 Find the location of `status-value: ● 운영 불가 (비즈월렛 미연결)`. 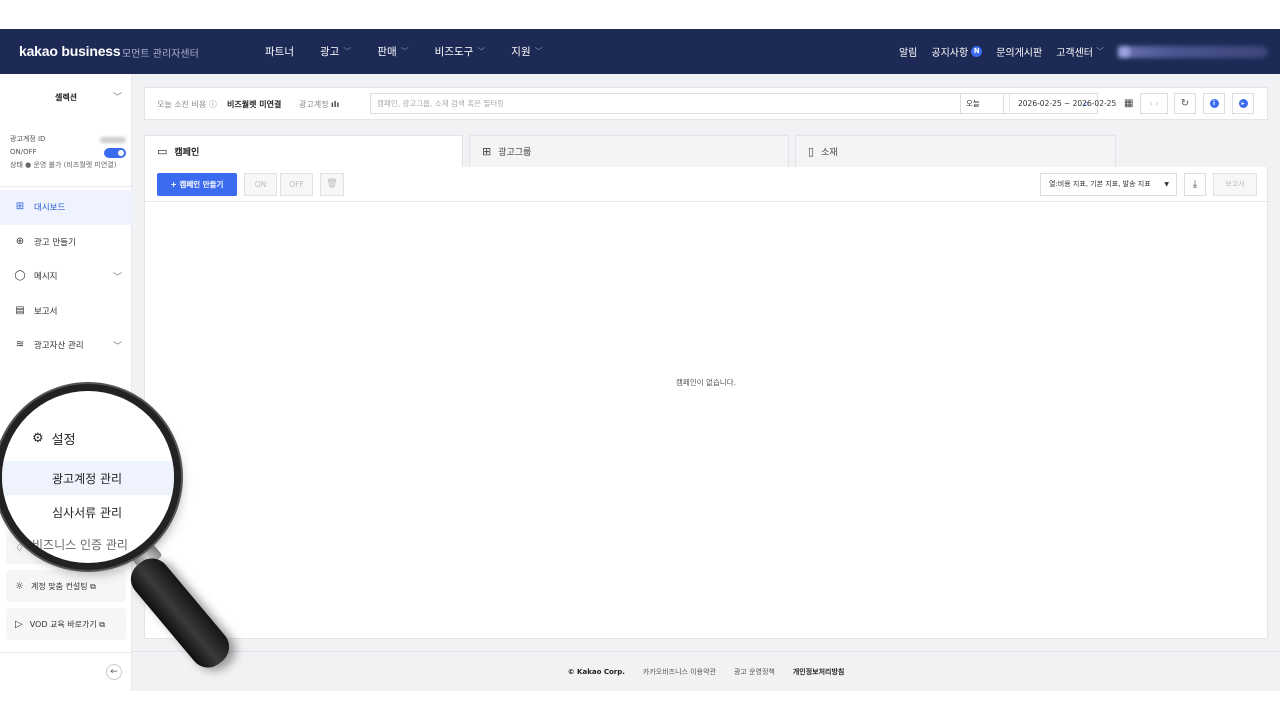

status-value: ● 운영 불가 (비즈월렛 미연결) is located at coordinates (71, 165).